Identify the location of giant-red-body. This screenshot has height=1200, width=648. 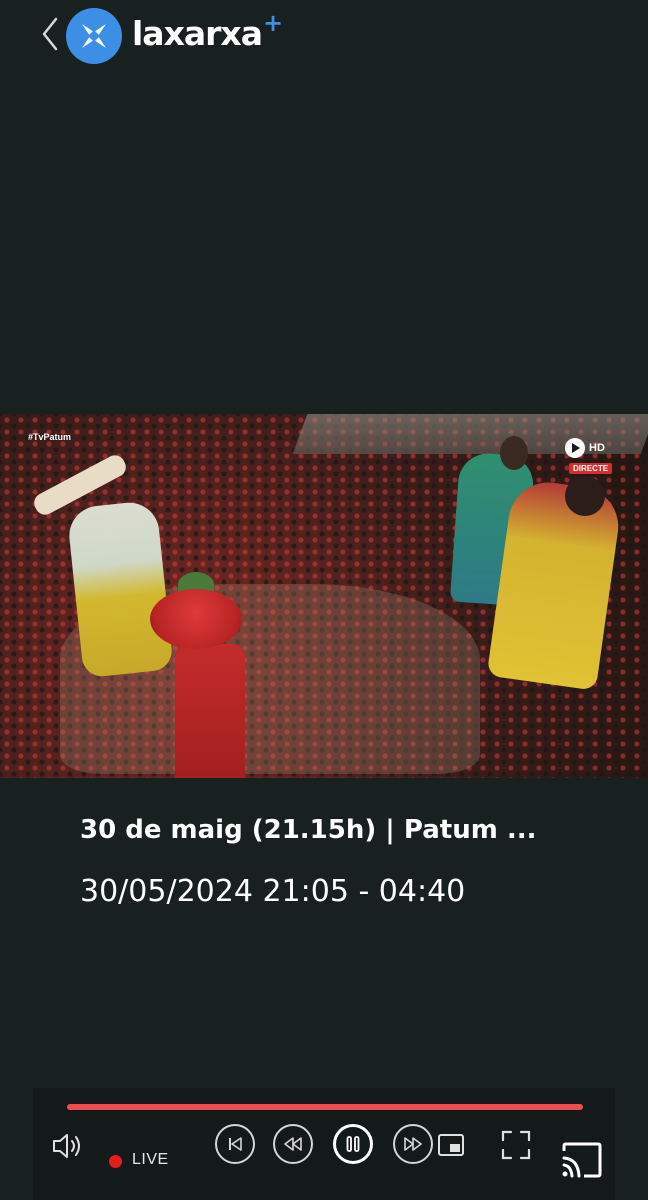
(210, 711).